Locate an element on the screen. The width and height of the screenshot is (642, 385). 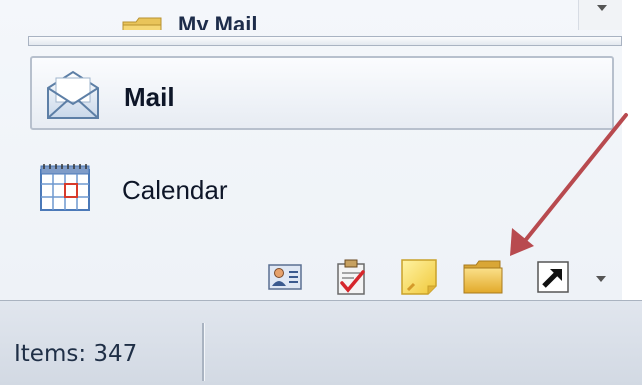
tasks-icon is located at coordinates (351, 277).